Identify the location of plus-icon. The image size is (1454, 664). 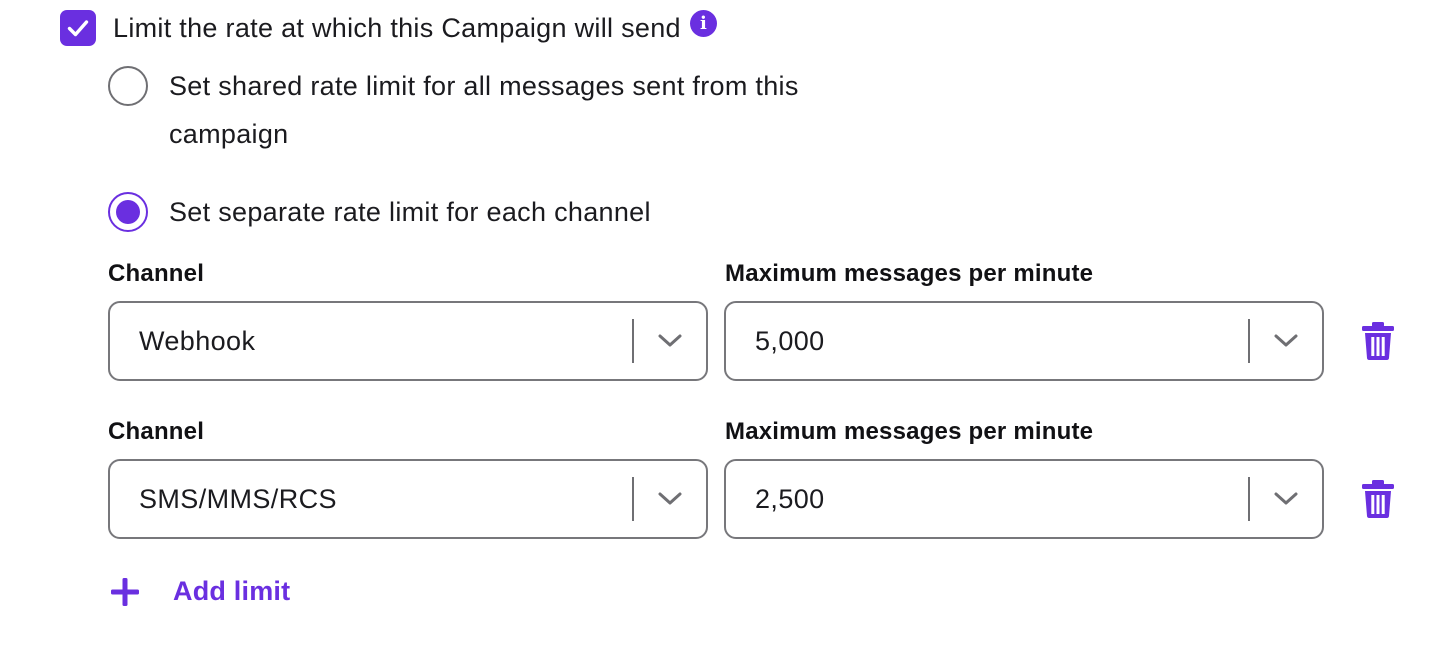
(125, 591).